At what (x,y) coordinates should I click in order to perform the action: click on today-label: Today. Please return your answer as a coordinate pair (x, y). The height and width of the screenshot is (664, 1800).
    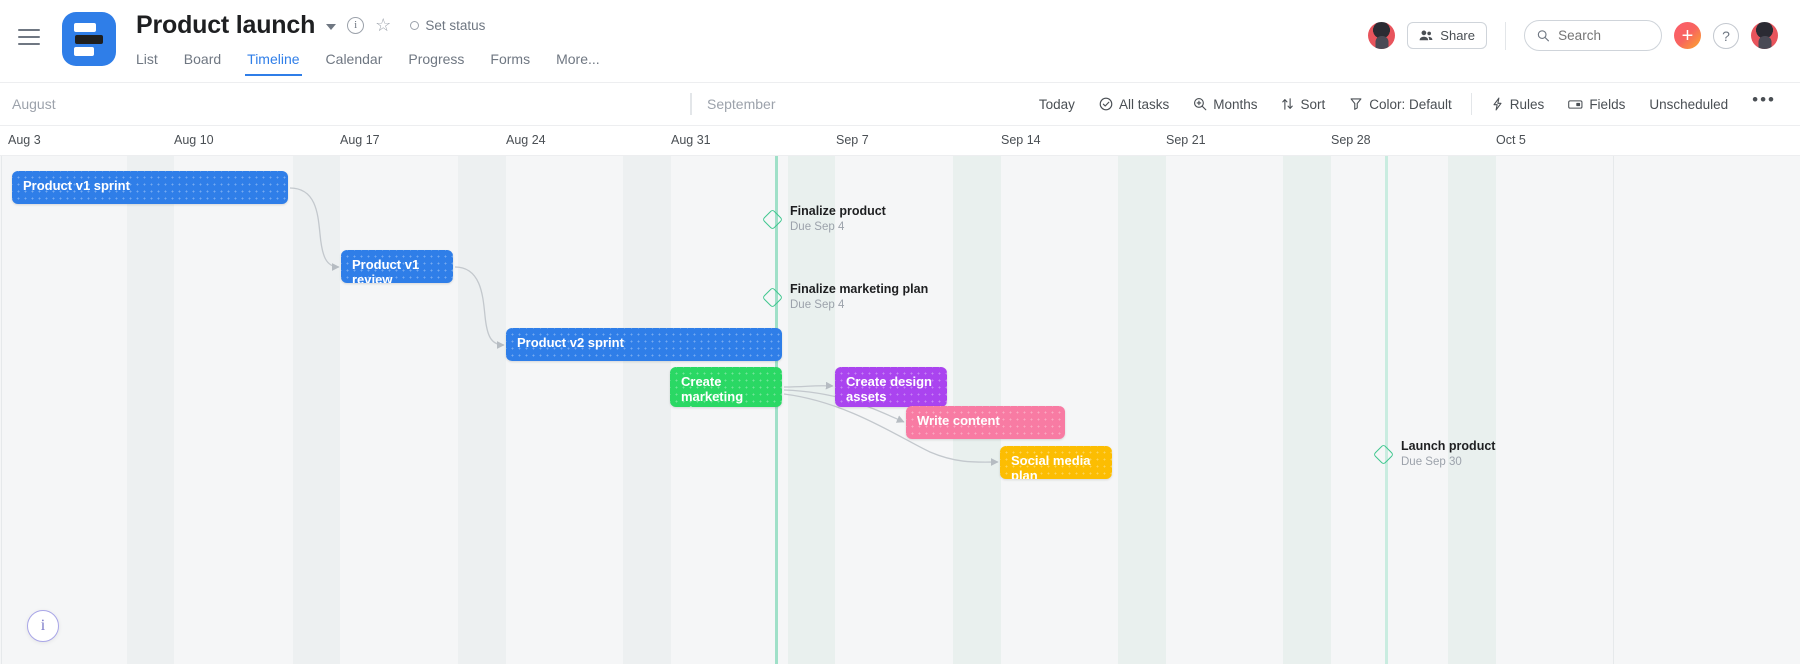
    Looking at the image, I should click on (1056, 104).